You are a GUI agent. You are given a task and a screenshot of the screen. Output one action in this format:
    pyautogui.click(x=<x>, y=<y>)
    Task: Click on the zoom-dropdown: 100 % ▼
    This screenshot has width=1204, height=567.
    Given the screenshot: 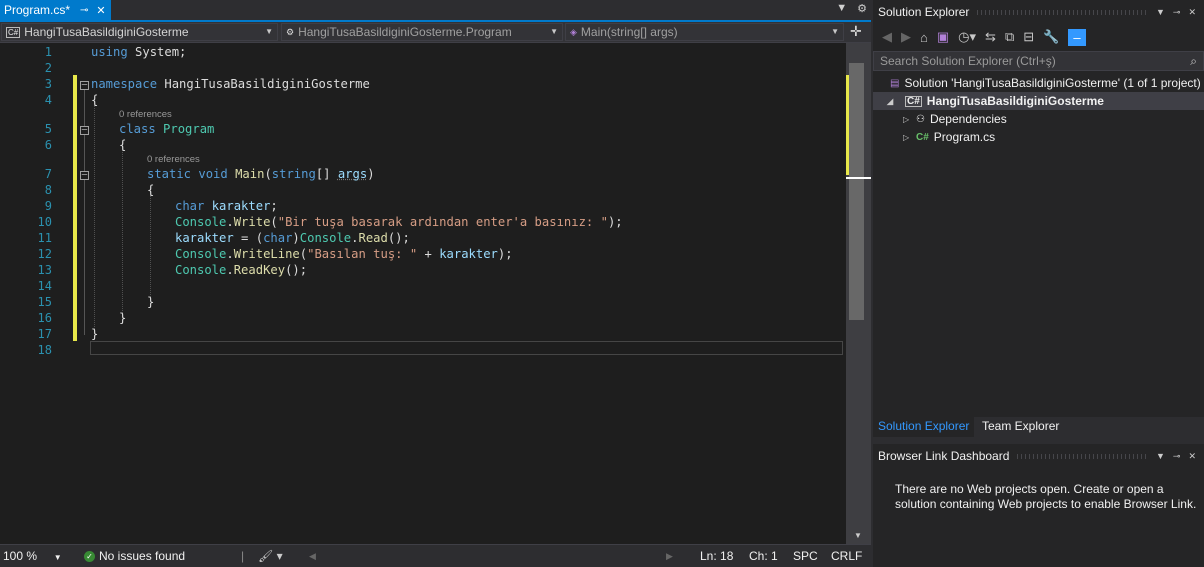 What is the action you would take?
    pyautogui.click(x=32, y=556)
    